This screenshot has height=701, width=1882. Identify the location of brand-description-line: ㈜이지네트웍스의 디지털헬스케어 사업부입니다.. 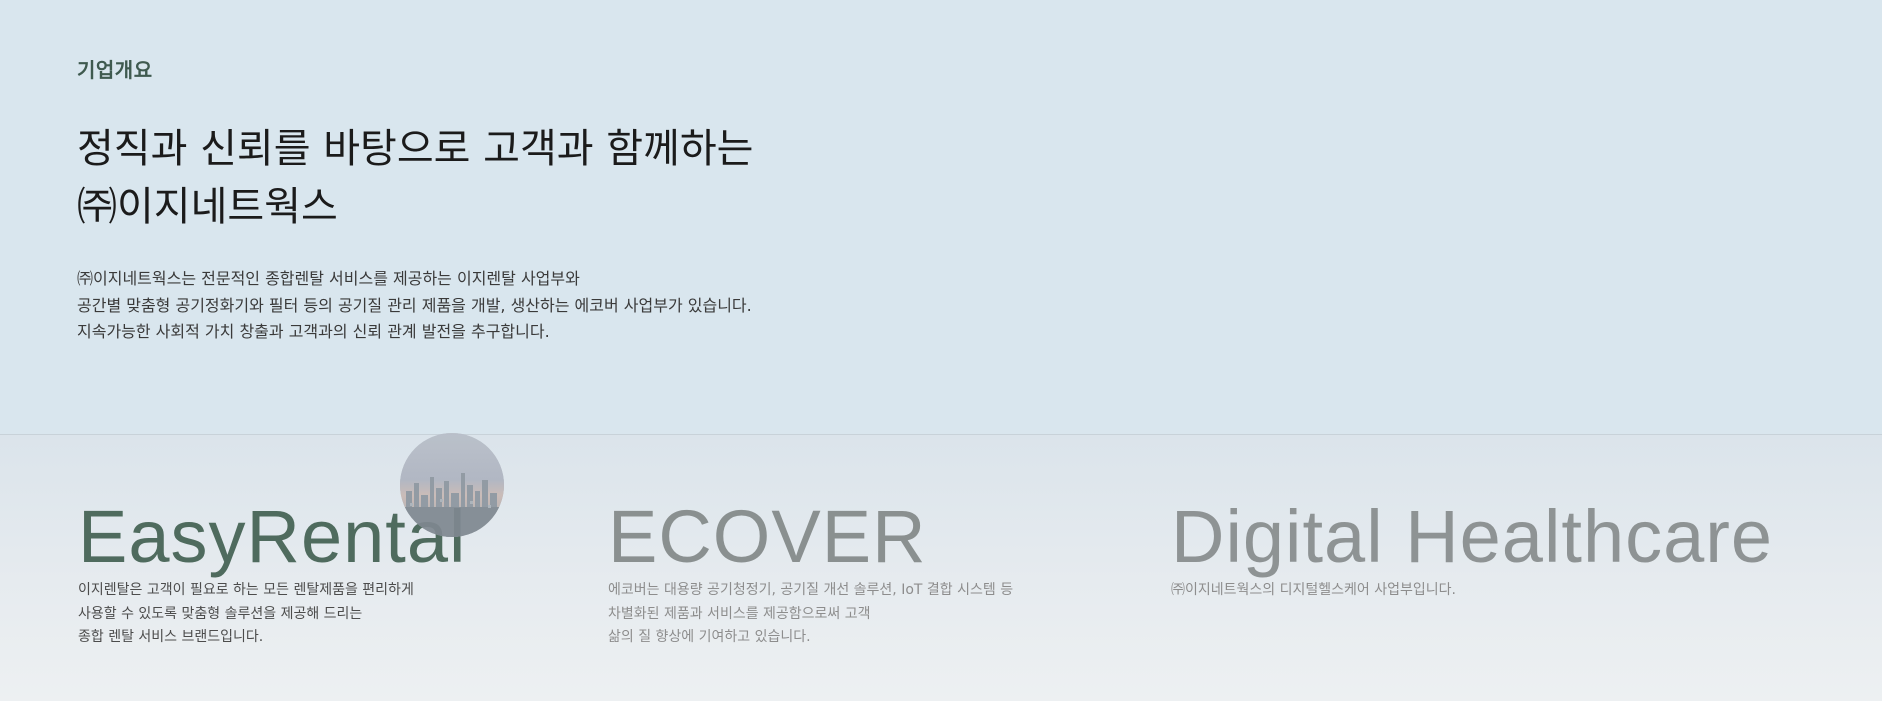
(1313, 590).